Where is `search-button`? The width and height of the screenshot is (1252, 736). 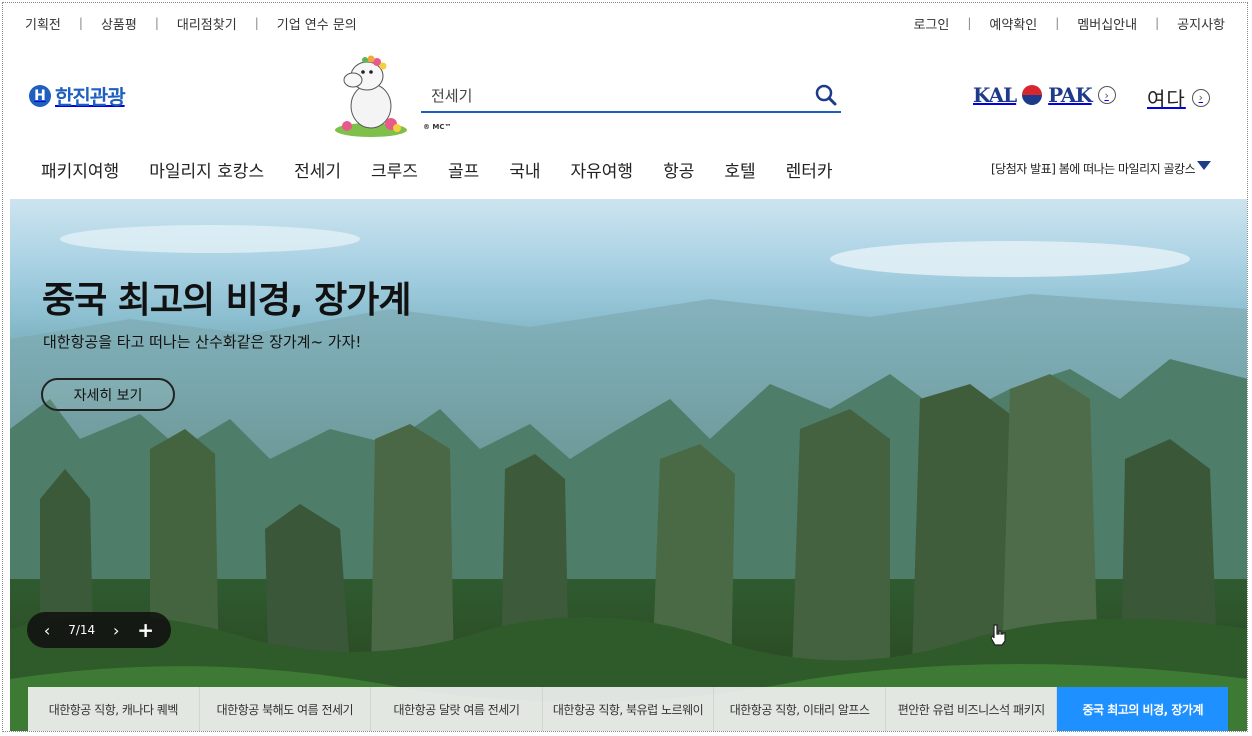 search-button is located at coordinates (826, 95).